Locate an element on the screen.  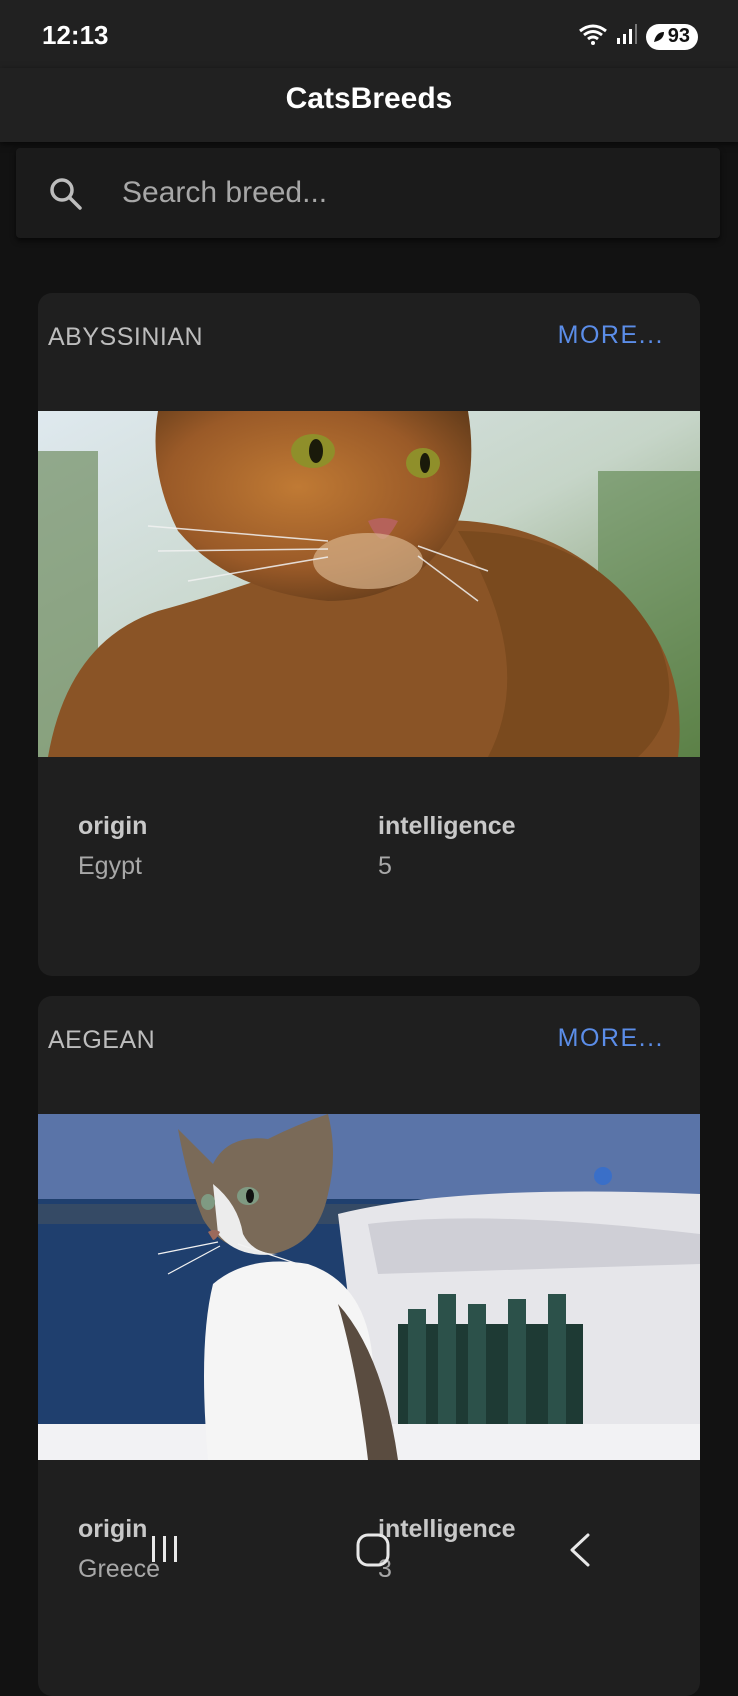
wifi-icon is located at coordinates (593, 36).